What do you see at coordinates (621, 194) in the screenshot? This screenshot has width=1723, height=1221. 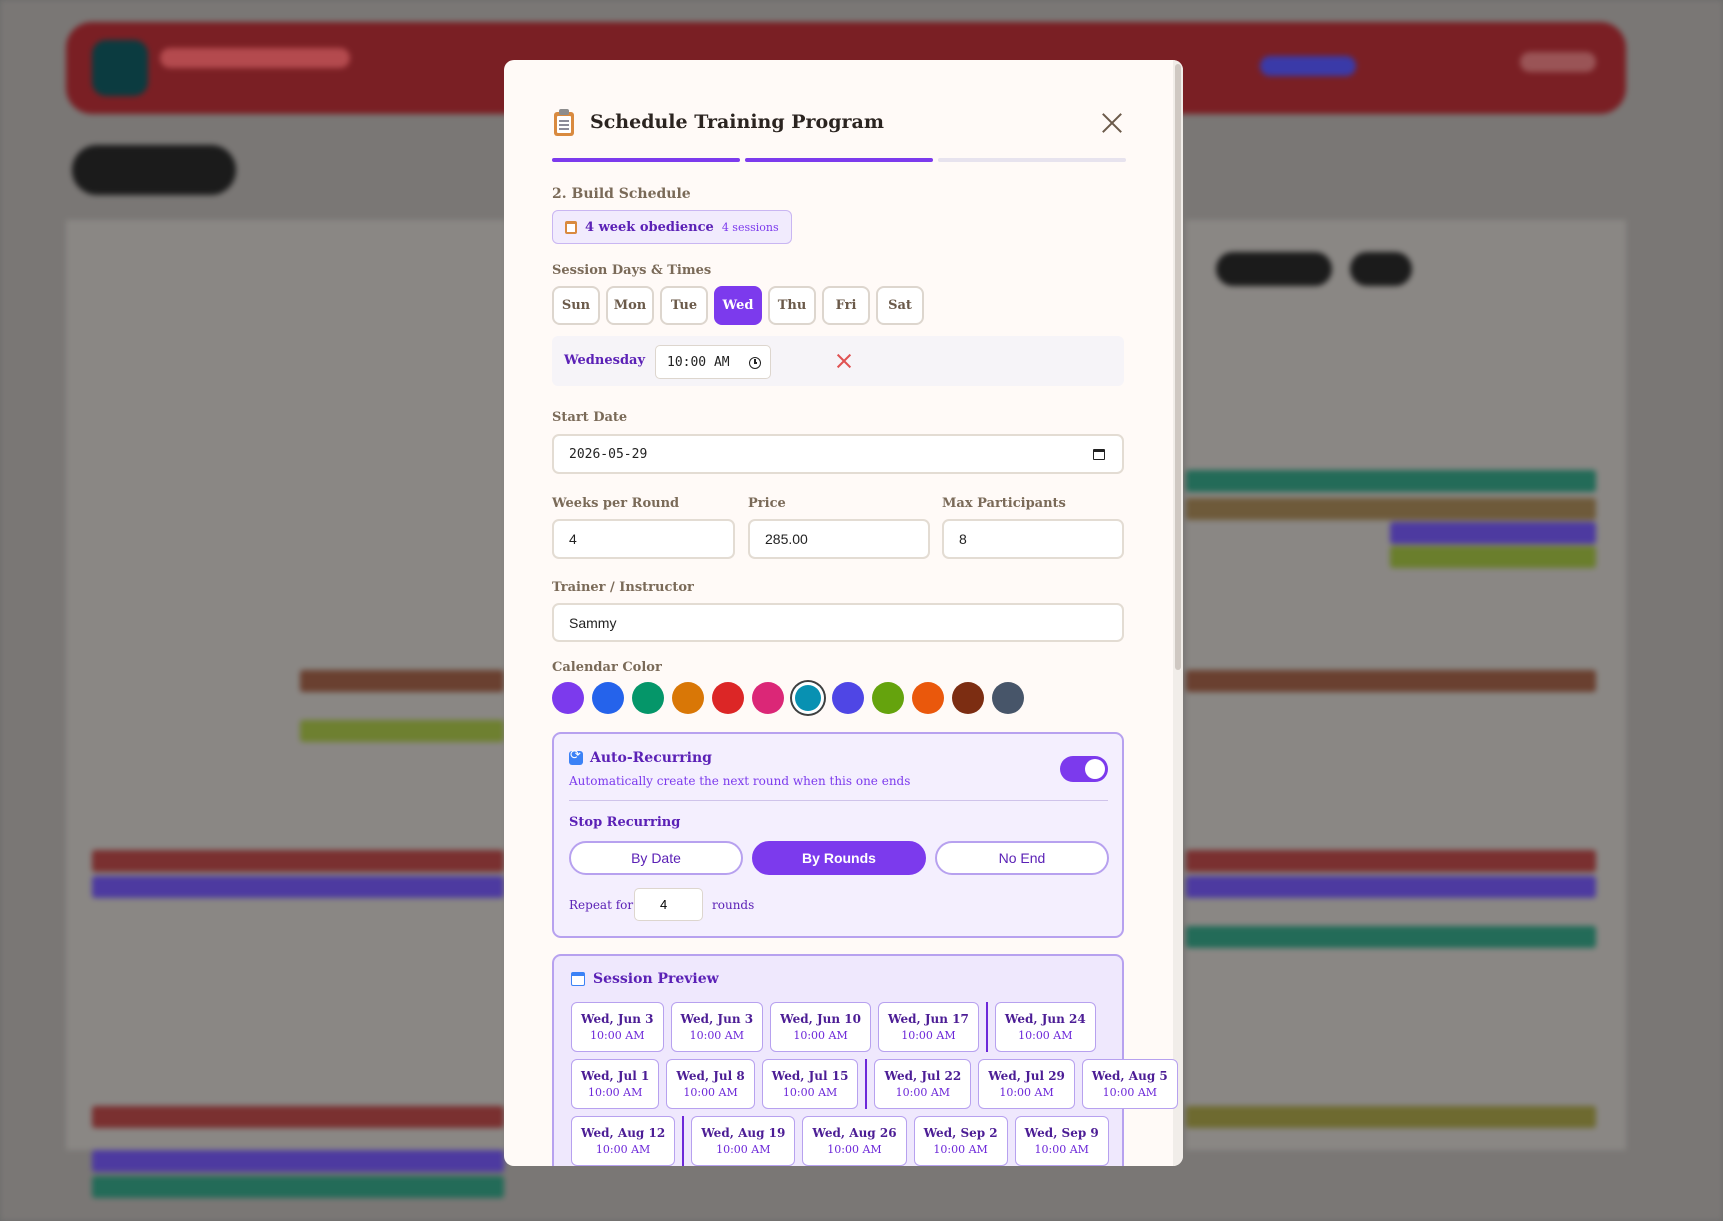 I see `step-title: 2. Build Schedule` at bounding box center [621, 194].